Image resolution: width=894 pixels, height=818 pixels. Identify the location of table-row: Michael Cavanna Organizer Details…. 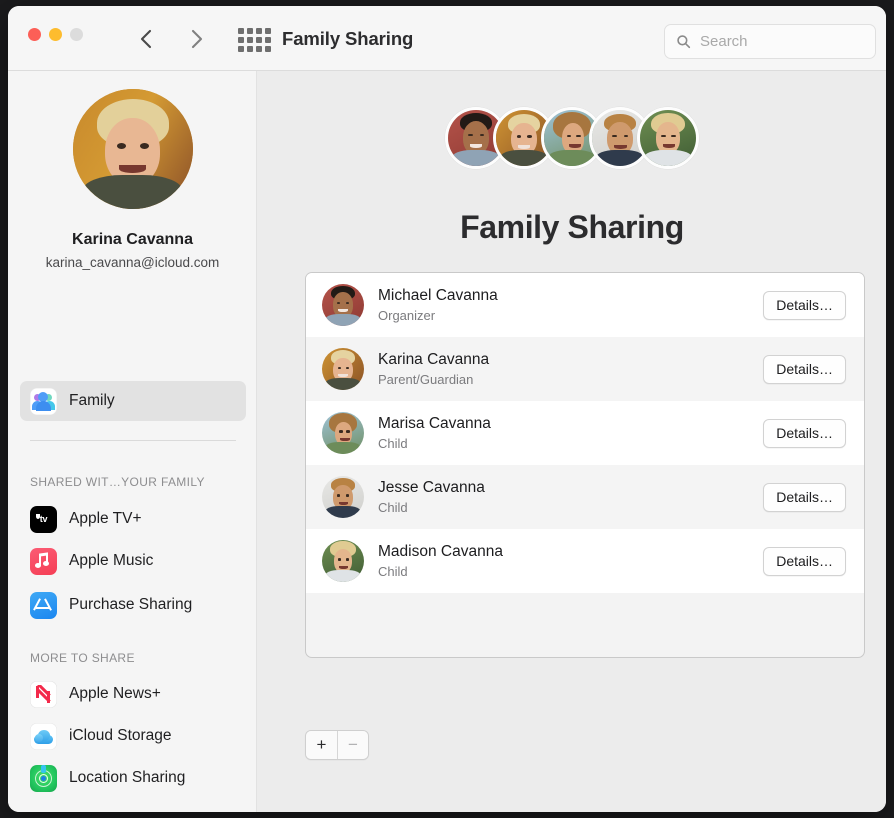
(585, 305).